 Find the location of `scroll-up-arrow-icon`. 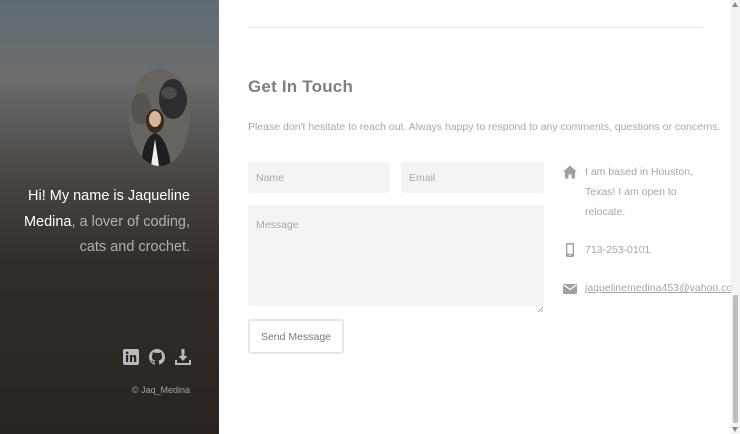

scroll-up-arrow-icon is located at coordinates (735, 4).